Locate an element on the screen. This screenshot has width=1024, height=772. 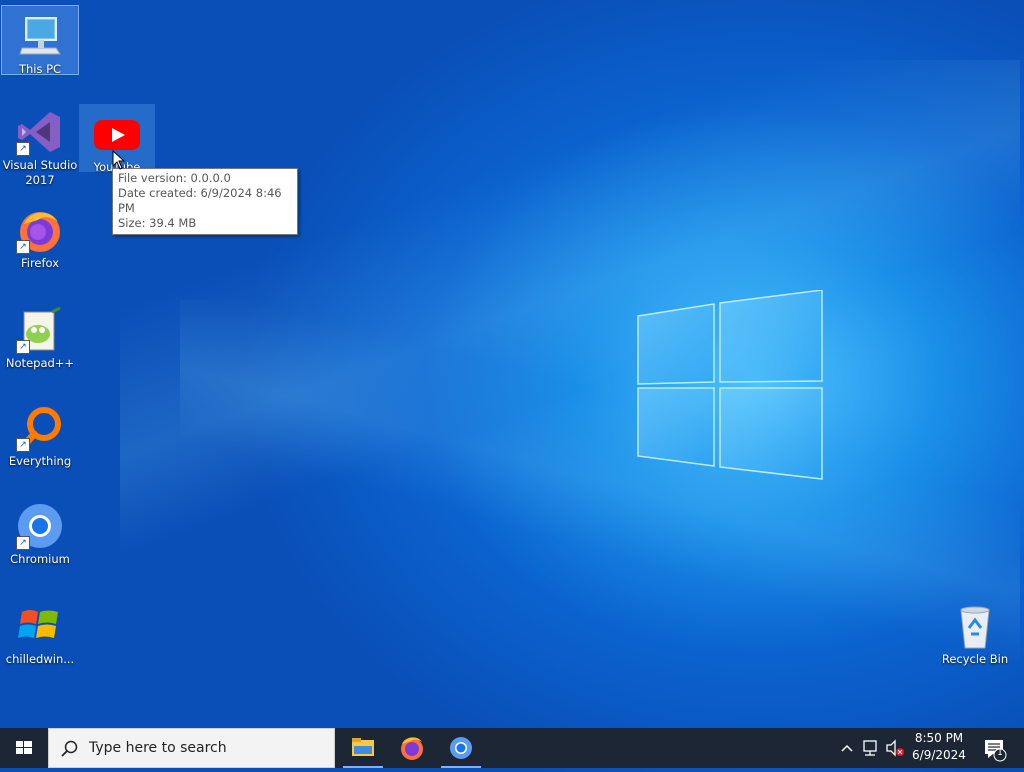
mouse-cursor-icon is located at coordinates (119, 160).